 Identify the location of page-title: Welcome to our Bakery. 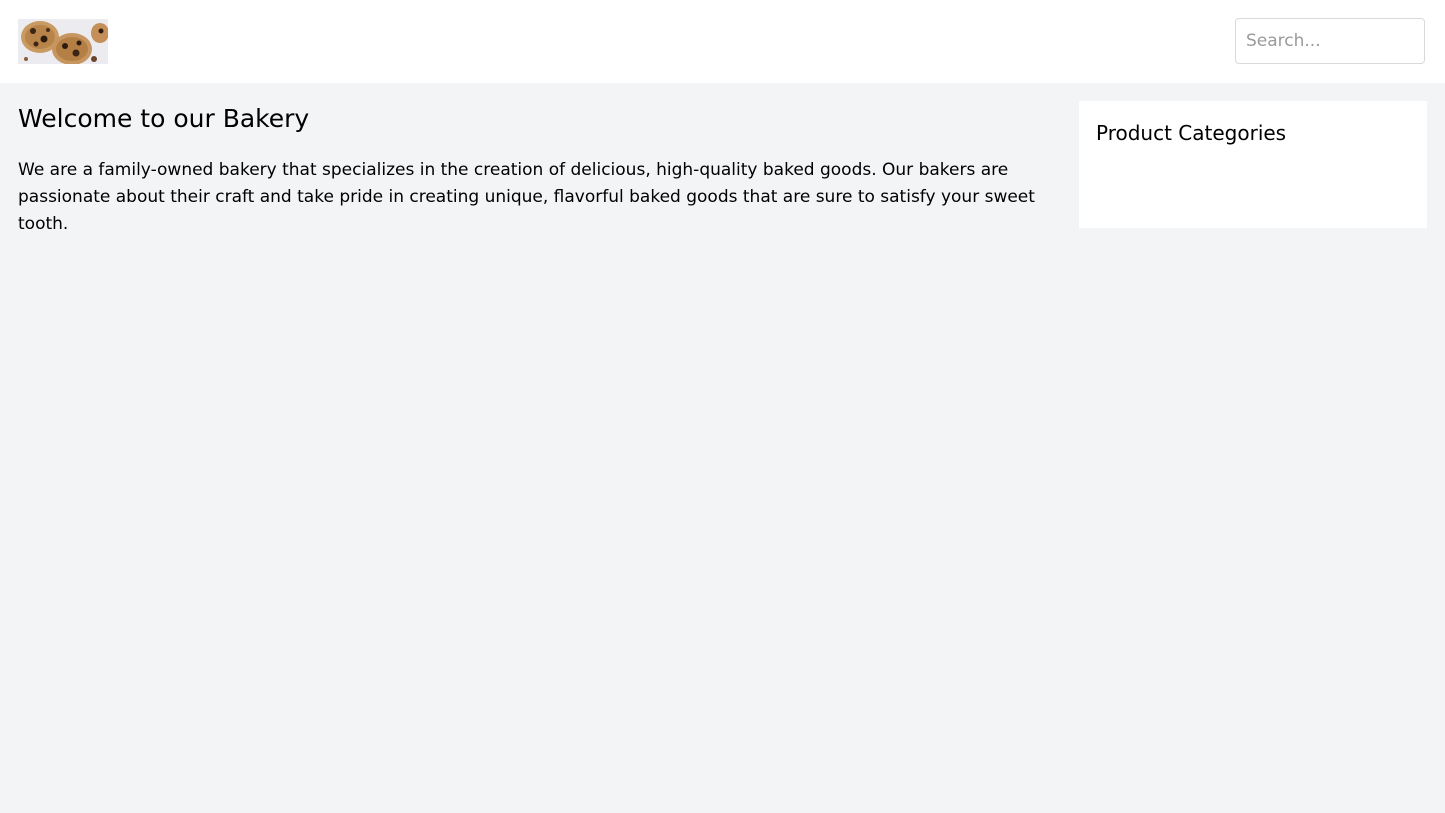
(164, 118).